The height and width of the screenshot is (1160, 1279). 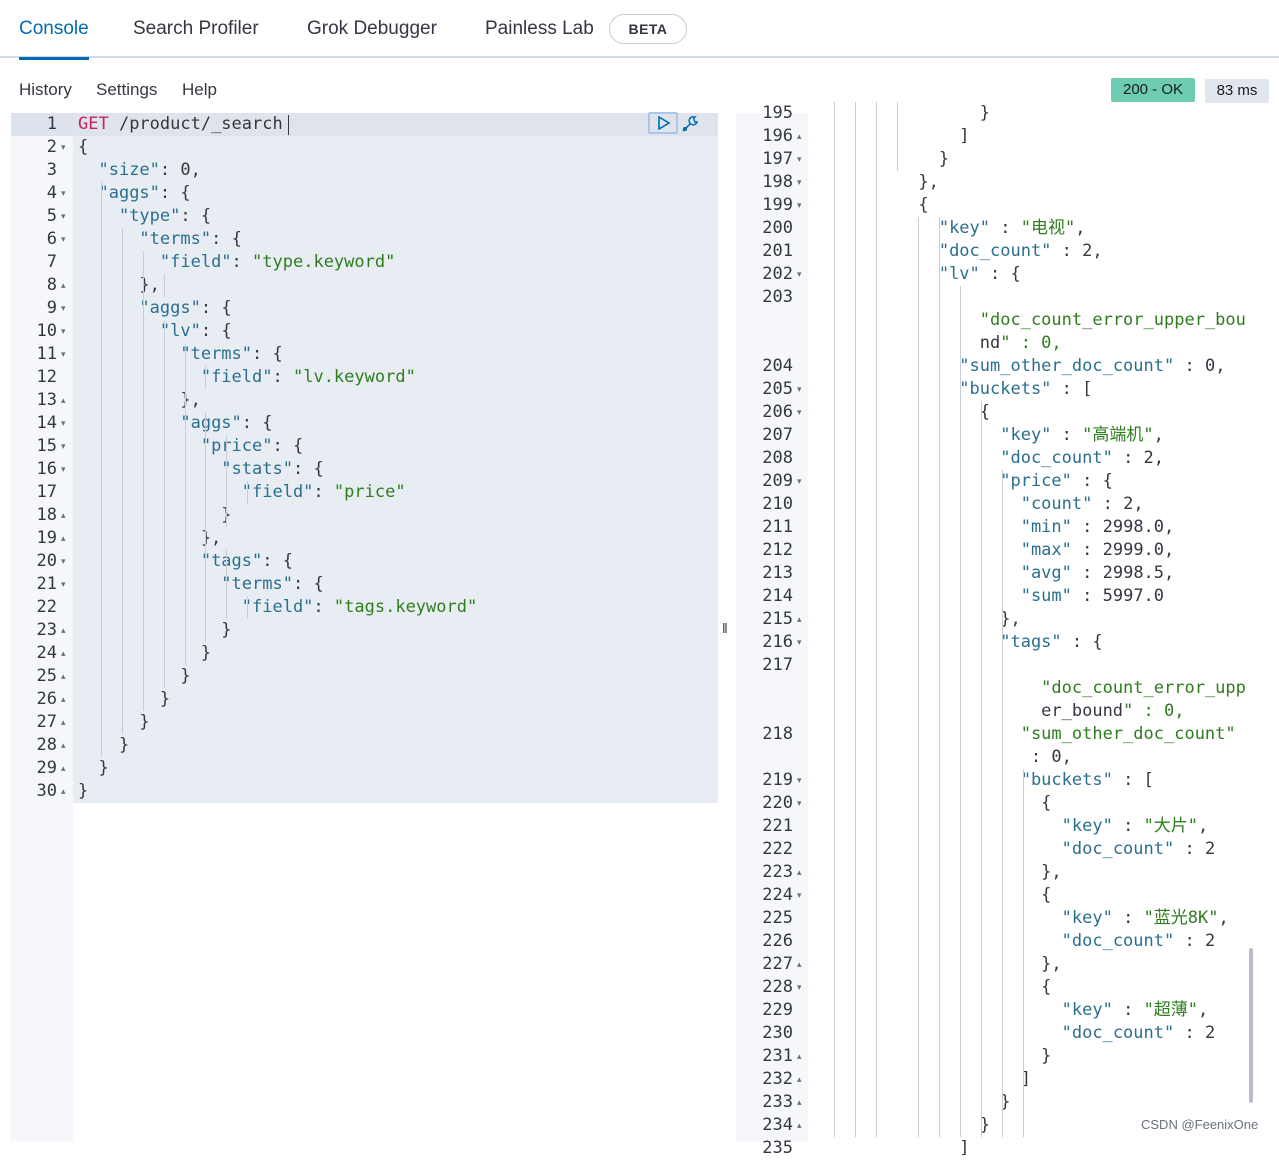 What do you see at coordinates (45, 90) in the screenshot?
I see `history-link: History` at bounding box center [45, 90].